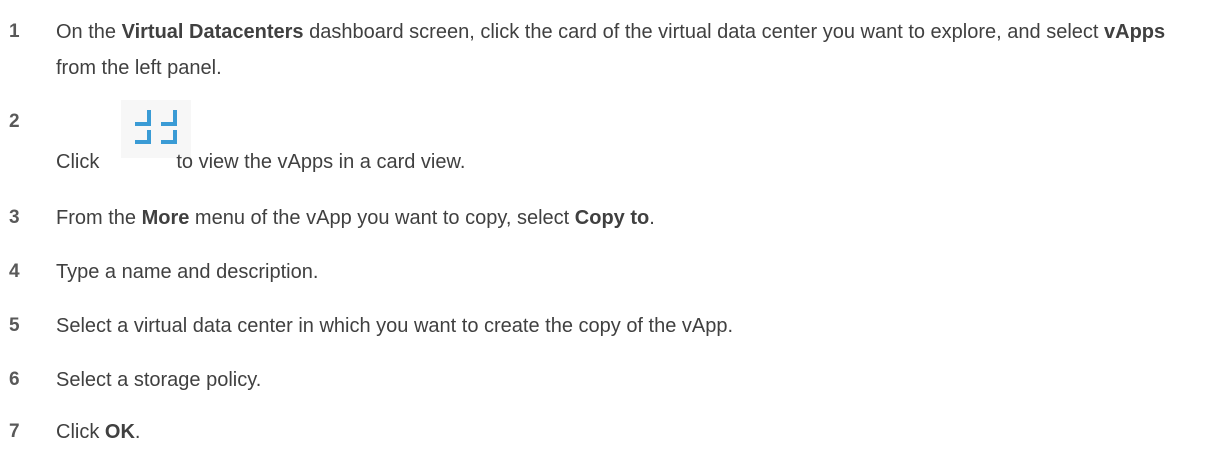 The width and height of the screenshot is (1218, 454). Describe the element at coordinates (14, 31) in the screenshot. I see `step-number: 1` at that location.